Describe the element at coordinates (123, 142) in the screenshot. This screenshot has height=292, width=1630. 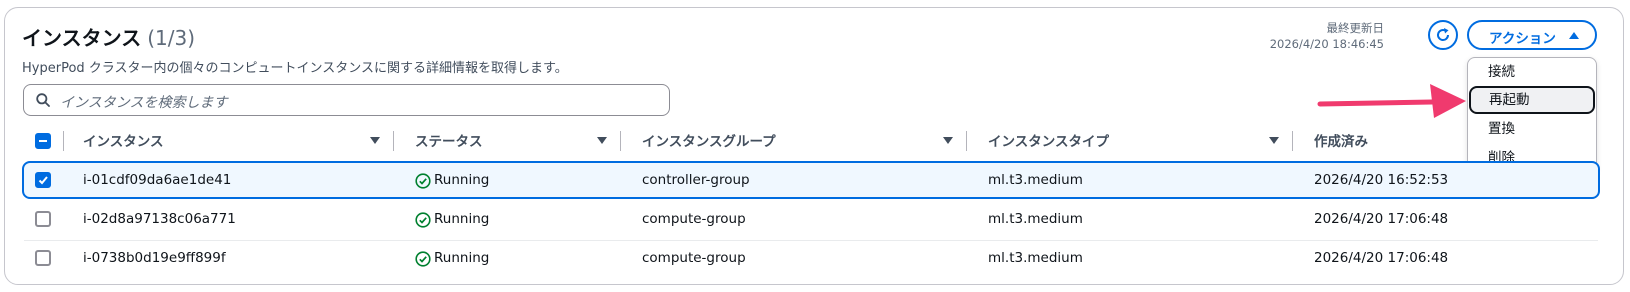
I see `column-header-instance: インスタンス` at that location.